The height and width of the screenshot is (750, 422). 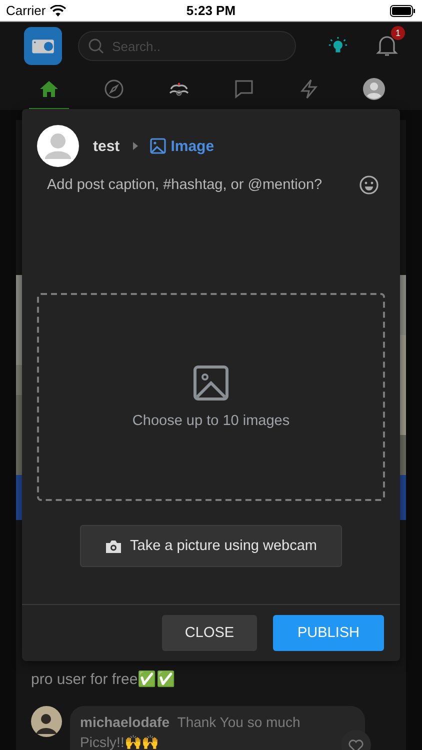 I want to click on compass-icon, so click(x=114, y=89).